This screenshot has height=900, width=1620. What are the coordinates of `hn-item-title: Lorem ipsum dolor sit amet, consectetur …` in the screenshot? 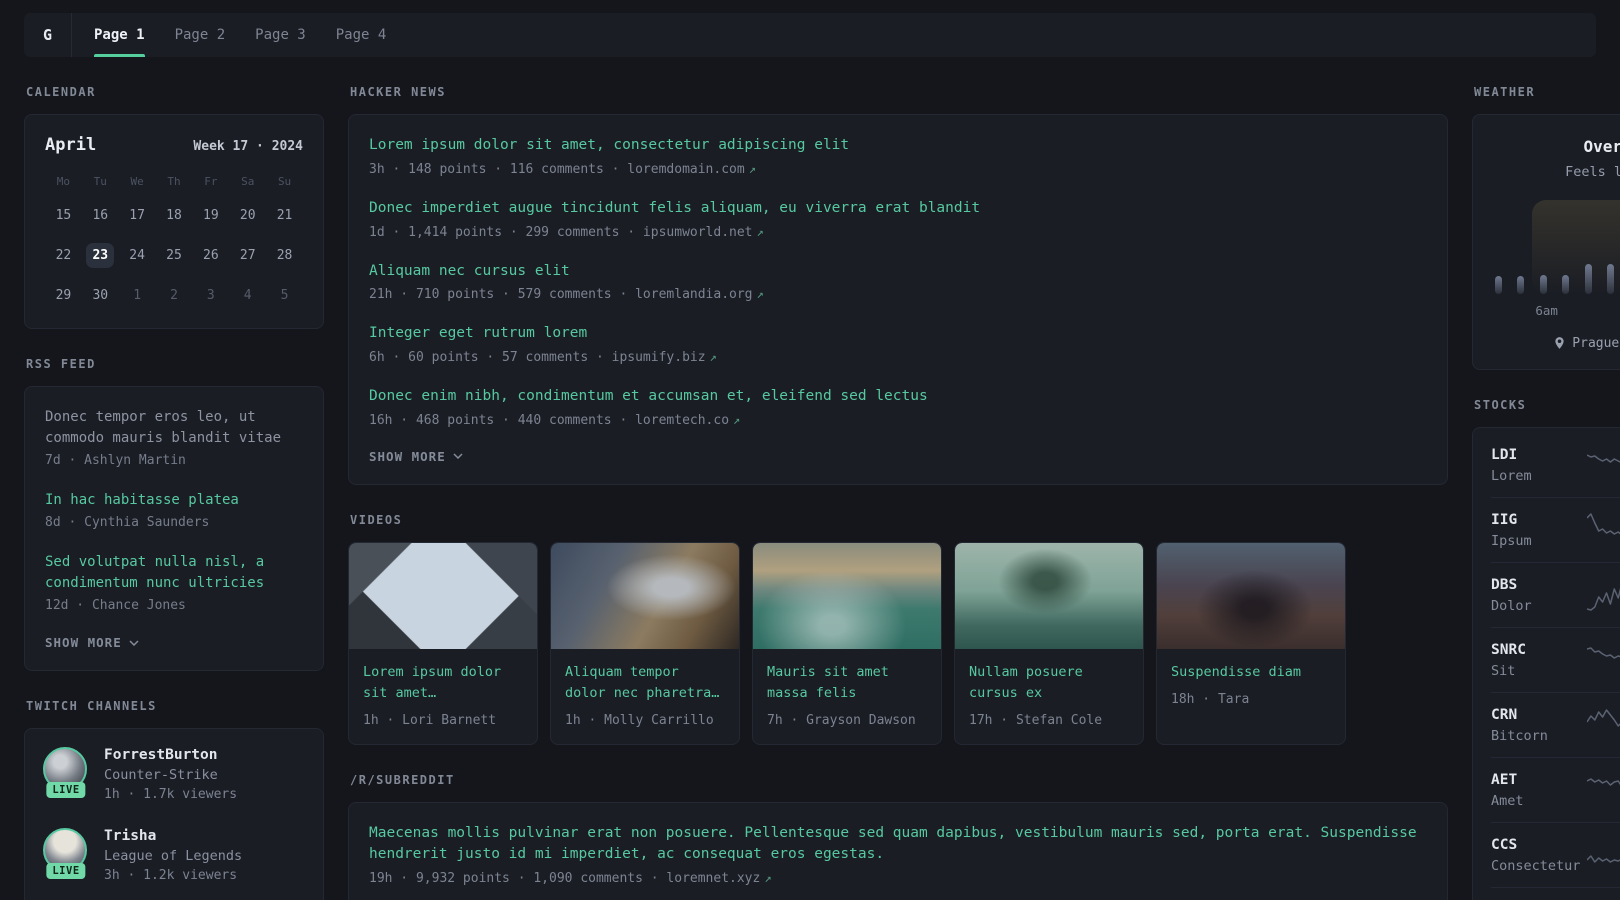 It's located at (898, 146).